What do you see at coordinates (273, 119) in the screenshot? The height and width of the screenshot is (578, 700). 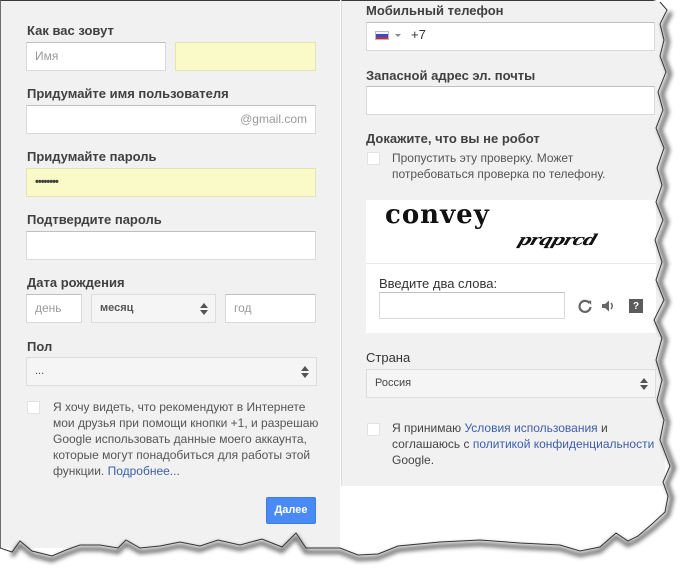 I see `gmail-suffix: @gmail.com` at bounding box center [273, 119].